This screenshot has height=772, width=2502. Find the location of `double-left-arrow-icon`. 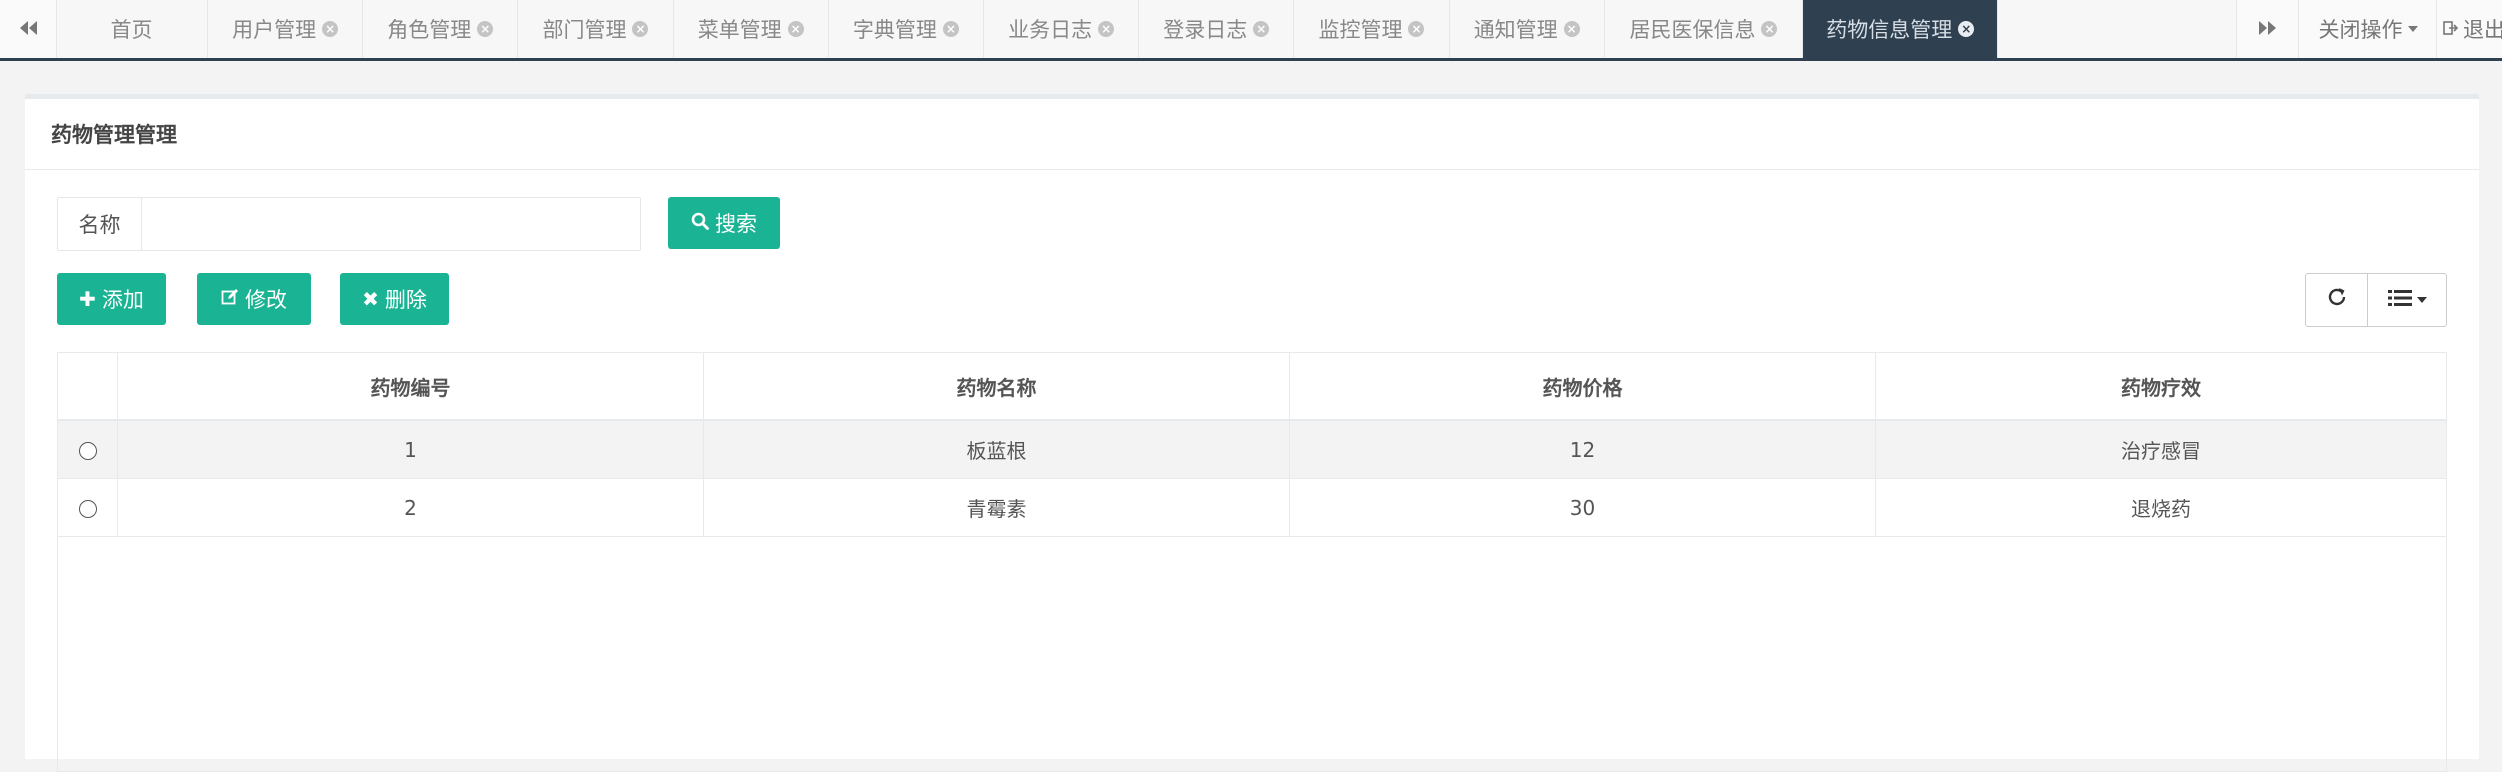

double-left-arrow-icon is located at coordinates (28, 29).